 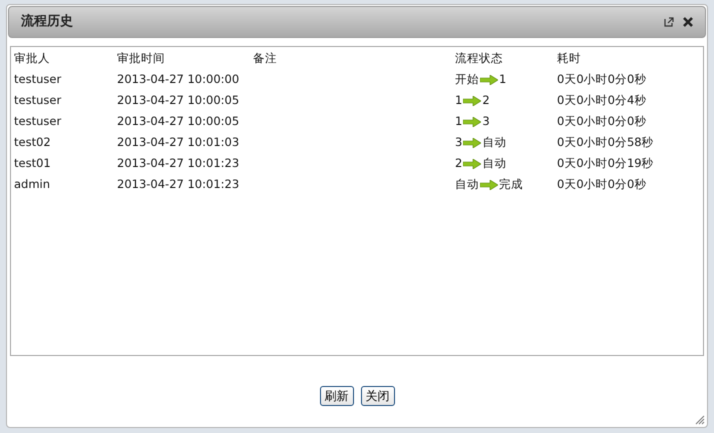 What do you see at coordinates (486, 100) in the screenshot?
I see `status-to: 2` at bounding box center [486, 100].